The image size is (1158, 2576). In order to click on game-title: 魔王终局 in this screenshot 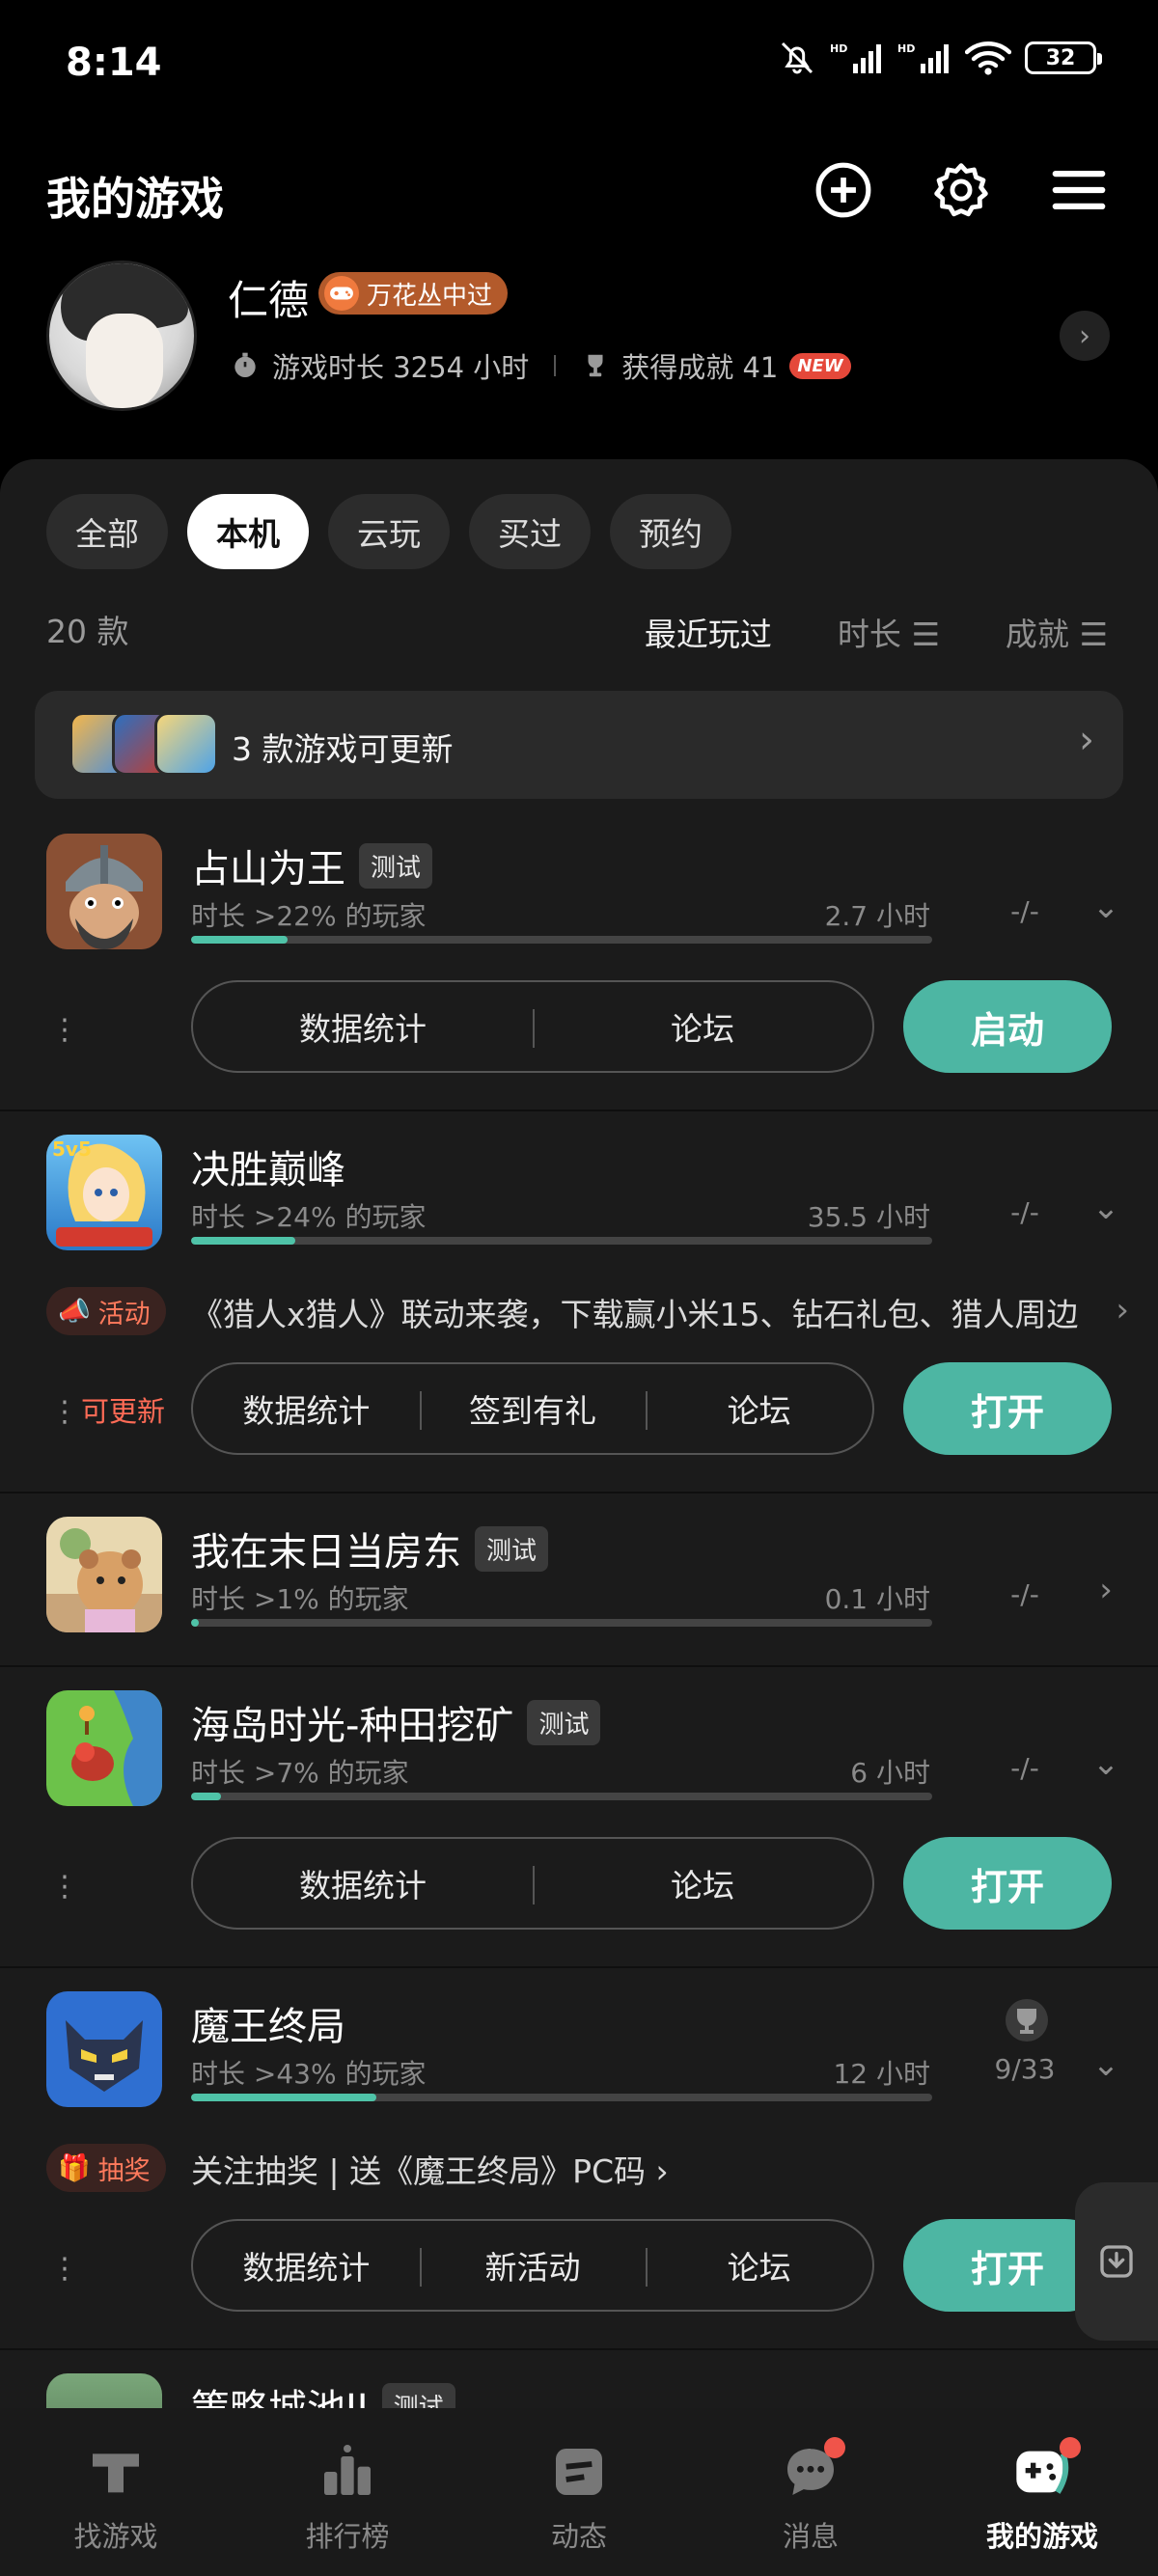, I will do `click(268, 2023)`.